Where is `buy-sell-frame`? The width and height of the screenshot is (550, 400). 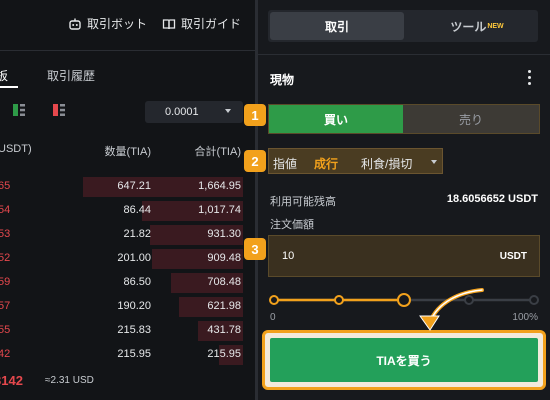
buy-sell-frame is located at coordinates (404, 119).